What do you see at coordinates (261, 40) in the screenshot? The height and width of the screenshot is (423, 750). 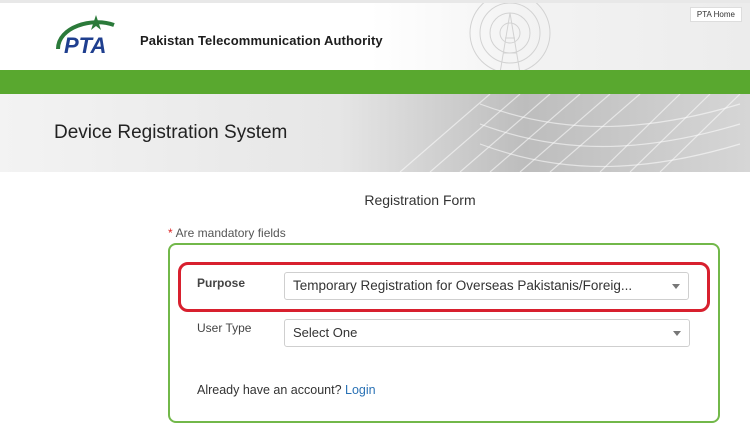 I see `organization-name: Pakistan Telecommunication Authority` at bounding box center [261, 40].